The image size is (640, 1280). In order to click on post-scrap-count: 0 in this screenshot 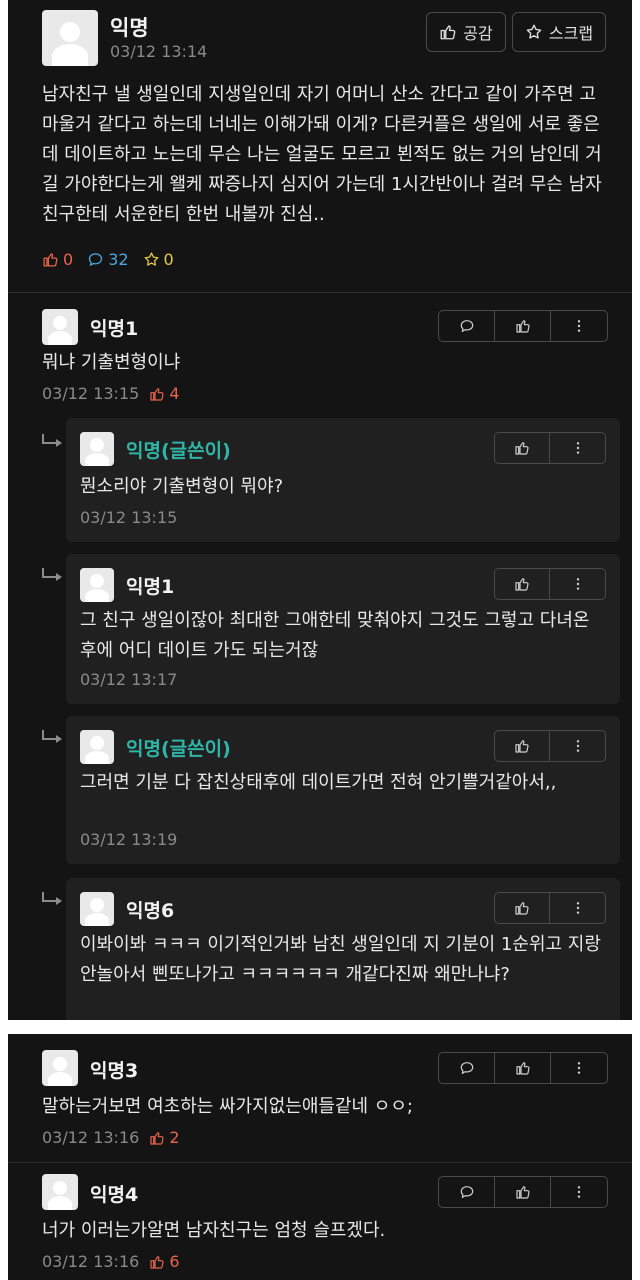, I will do `click(158, 259)`.